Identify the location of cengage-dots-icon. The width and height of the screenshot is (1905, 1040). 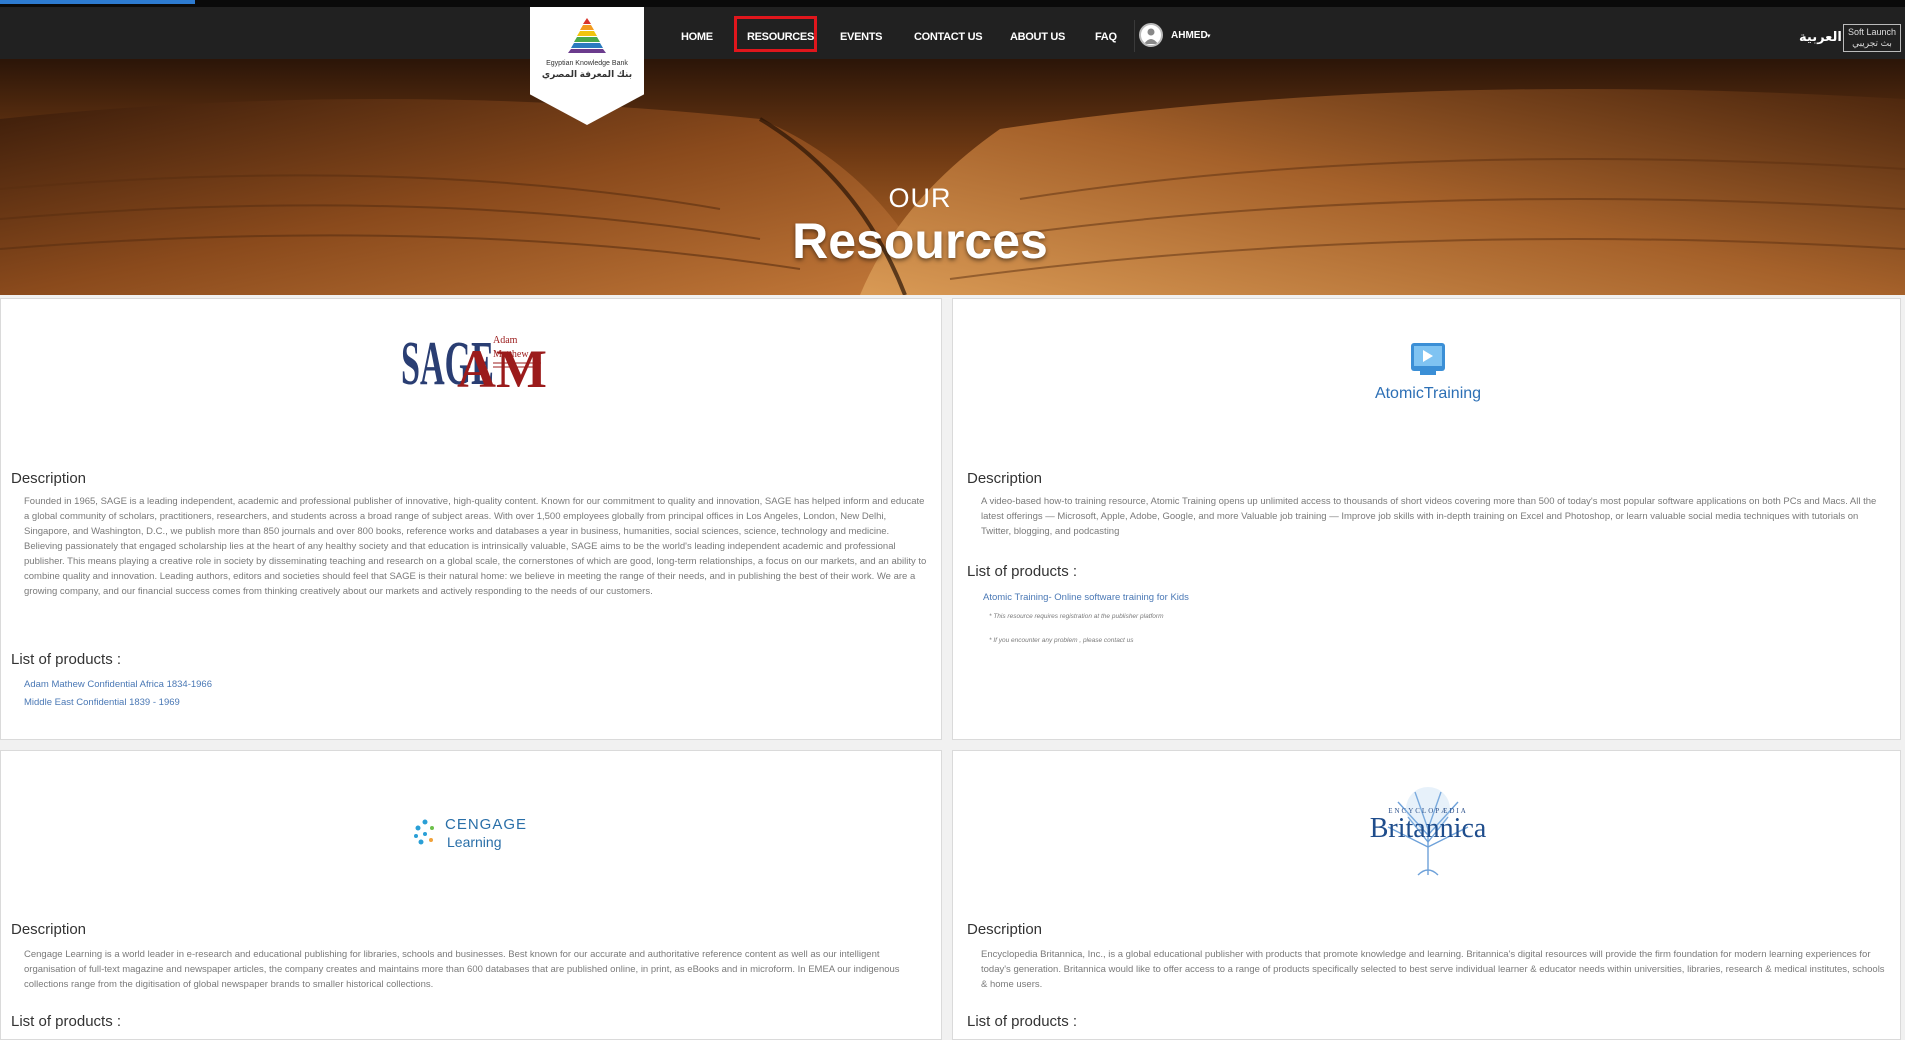
(424, 832).